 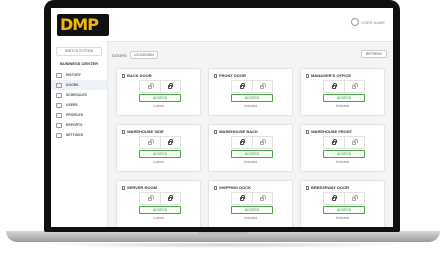 I want to click on door-name: MANAGER'S OFFICE, so click(x=331, y=75).